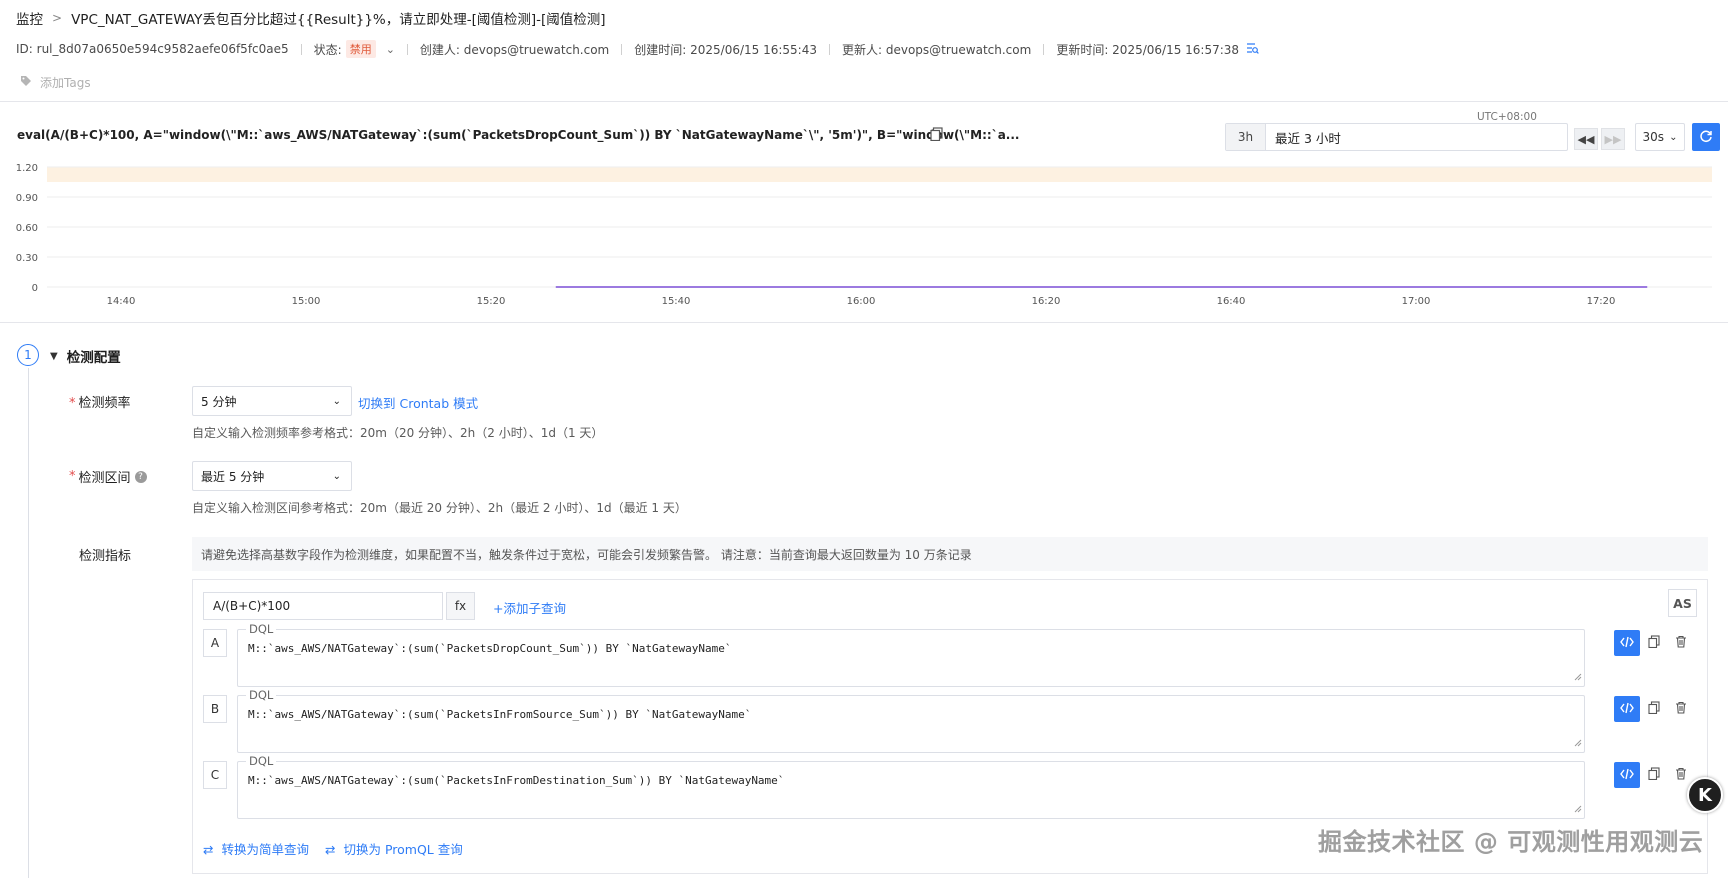 The height and width of the screenshot is (878, 1728). What do you see at coordinates (27, 258) in the screenshot?
I see `y-tick-label: 0.30` at bounding box center [27, 258].